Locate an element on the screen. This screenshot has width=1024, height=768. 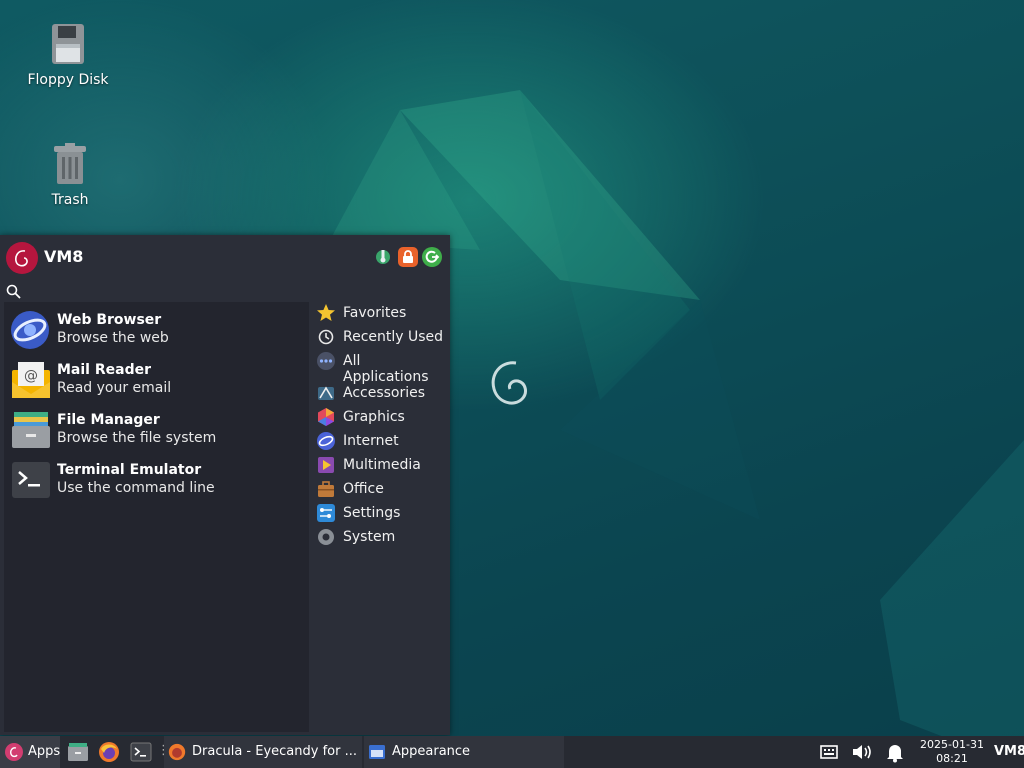
lock-icon is located at coordinates (408, 256).